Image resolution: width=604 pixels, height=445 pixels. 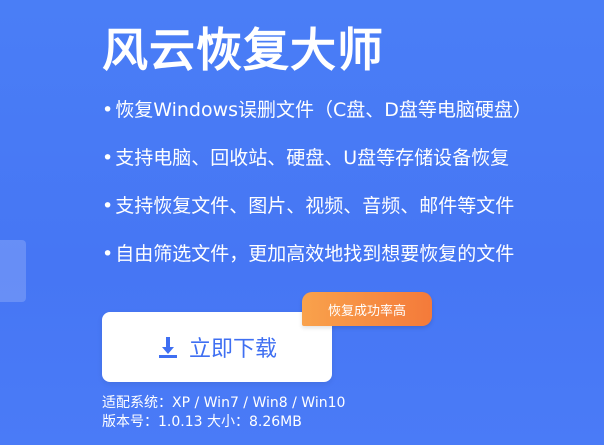 What do you see at coordinates (137, 403) in the screenshot?
I see `systems-label: 适配系统：` at bounding box center [137, 403].